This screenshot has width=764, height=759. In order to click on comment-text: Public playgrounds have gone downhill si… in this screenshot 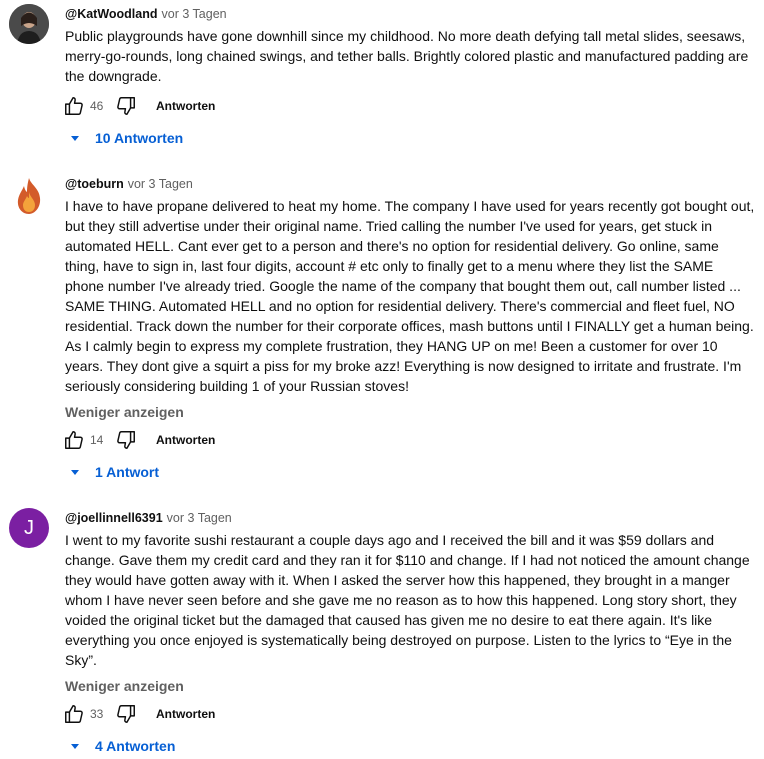, I will do `click(407, 56)`.